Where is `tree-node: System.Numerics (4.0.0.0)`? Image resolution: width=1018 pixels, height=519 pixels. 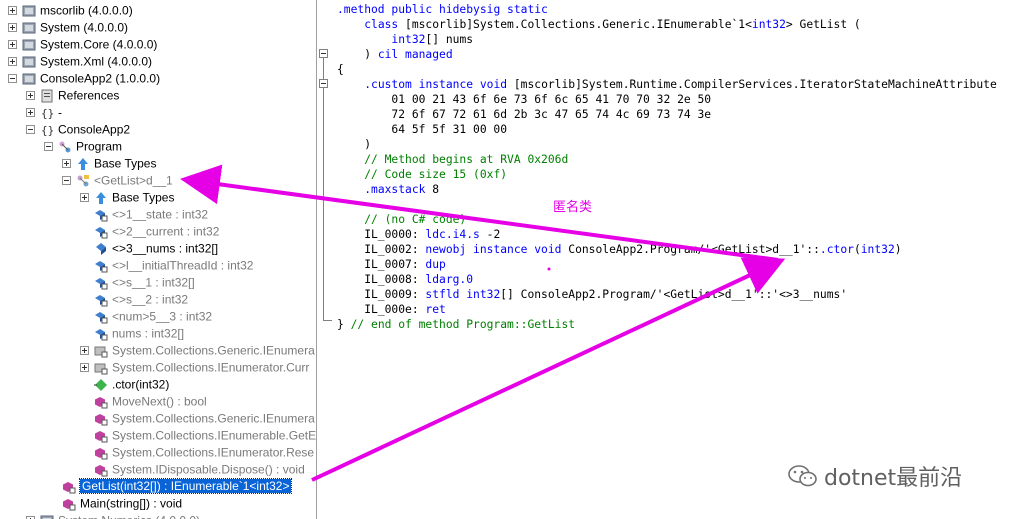
tree-node: System.Numerics (4.0.0.0) is located at coordinates (113, 515).